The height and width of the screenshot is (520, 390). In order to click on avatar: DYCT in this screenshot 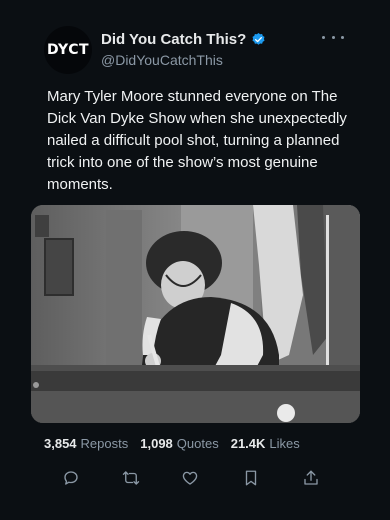, I will do `click(68, 50)`.